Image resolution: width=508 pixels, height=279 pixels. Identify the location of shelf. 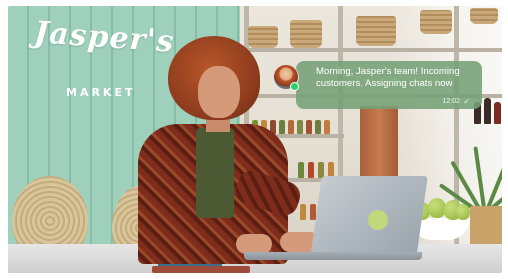
(373, 50).